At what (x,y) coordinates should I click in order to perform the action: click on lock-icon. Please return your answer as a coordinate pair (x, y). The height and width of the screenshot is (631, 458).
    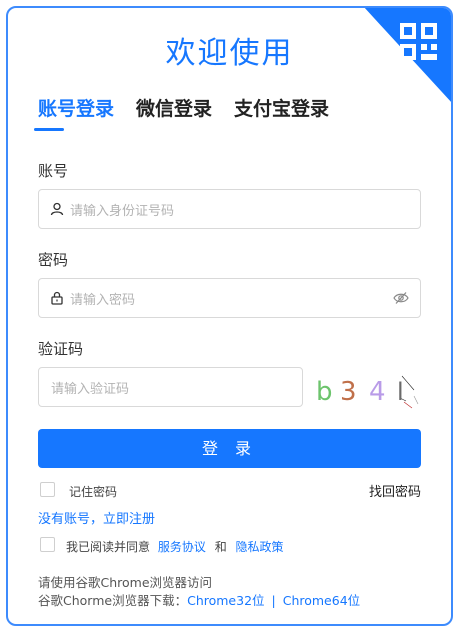
    Looking at the image, I should click on (57, 298).